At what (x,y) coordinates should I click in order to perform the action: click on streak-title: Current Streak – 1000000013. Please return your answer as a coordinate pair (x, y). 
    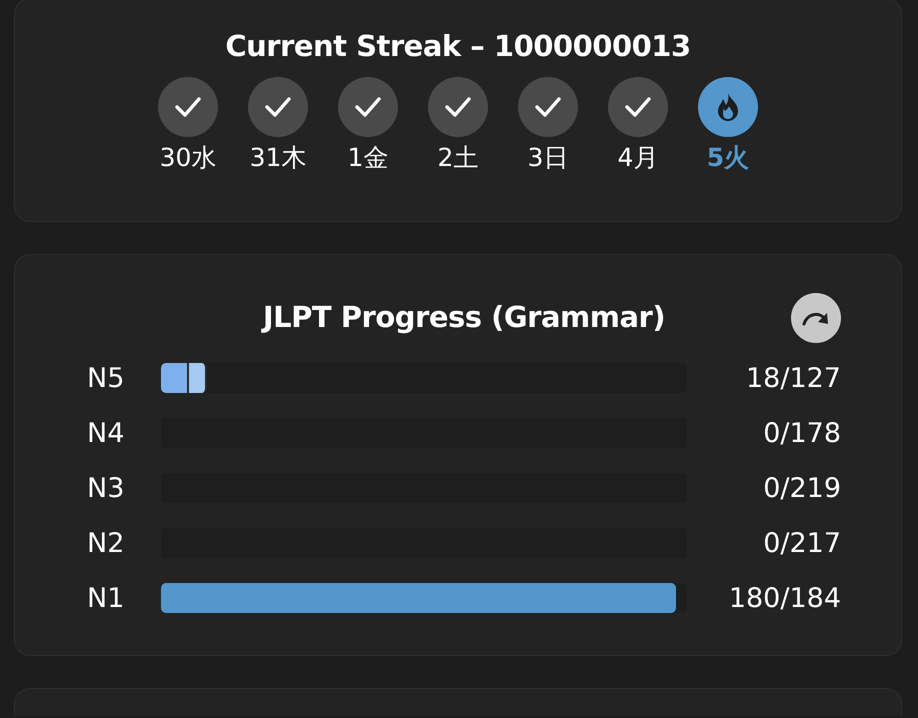
    Looking at the image, I should click on (458, 46).